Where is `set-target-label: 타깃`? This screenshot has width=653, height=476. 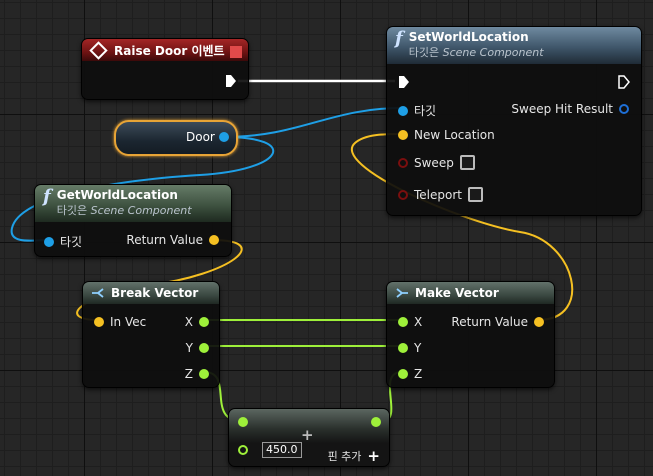 set-target-label: 타깃 is located at coordinates (425, 111).